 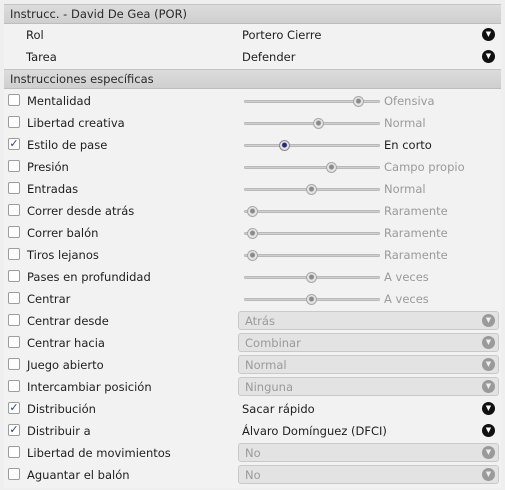 I want to click on specific-instructions-header: Instrucciones específicas, so click(x=252, y=79).